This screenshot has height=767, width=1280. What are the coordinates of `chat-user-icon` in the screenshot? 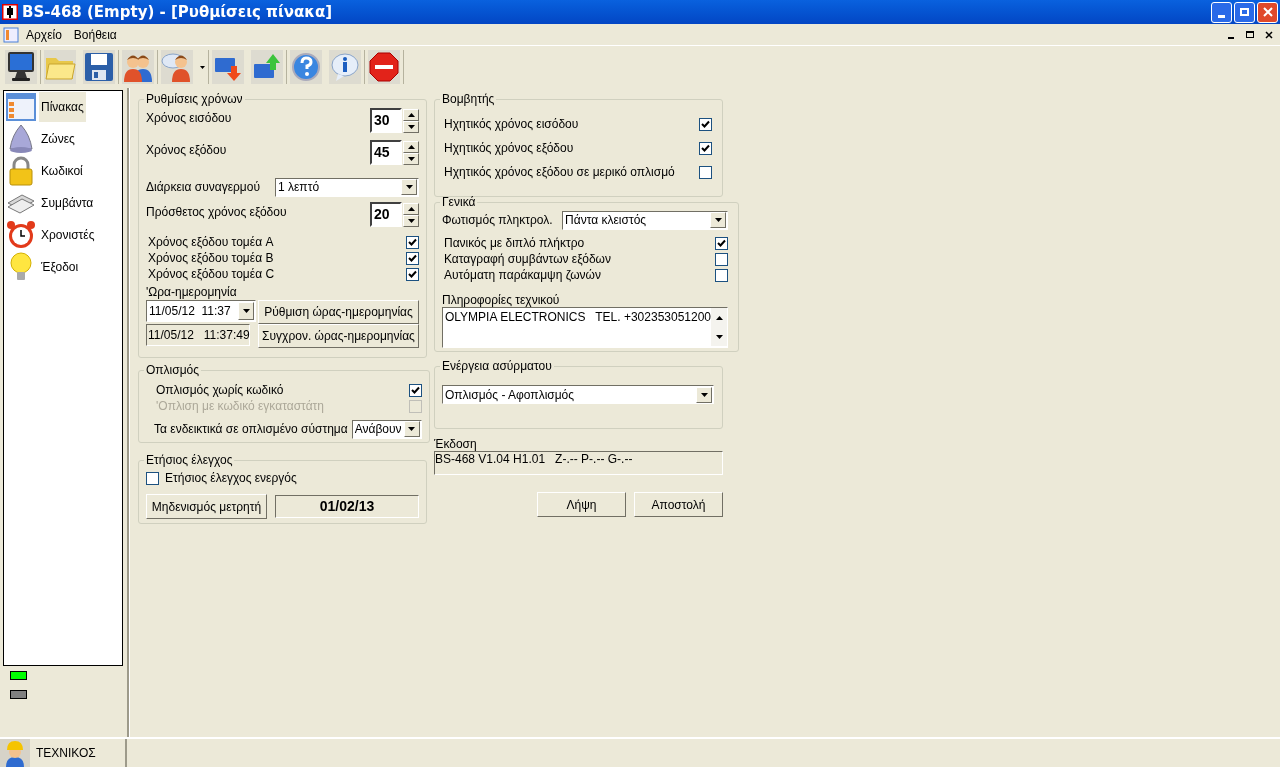 It's located at (177, 67).